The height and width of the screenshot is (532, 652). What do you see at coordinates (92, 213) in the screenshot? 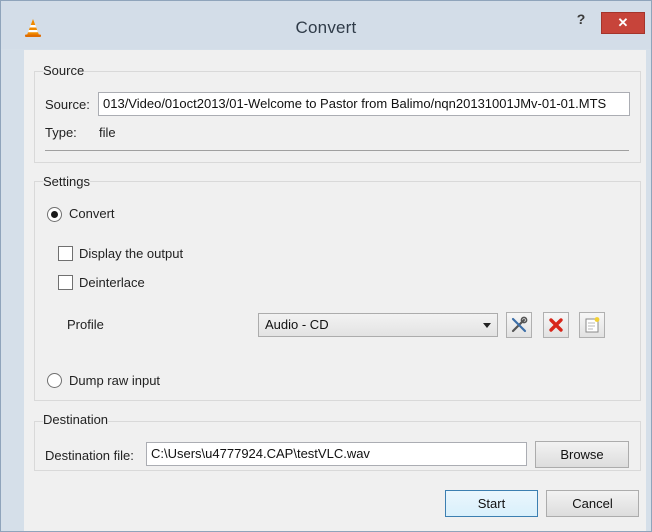
I see `convert-label: Convert` at bounding box center [92, 213].